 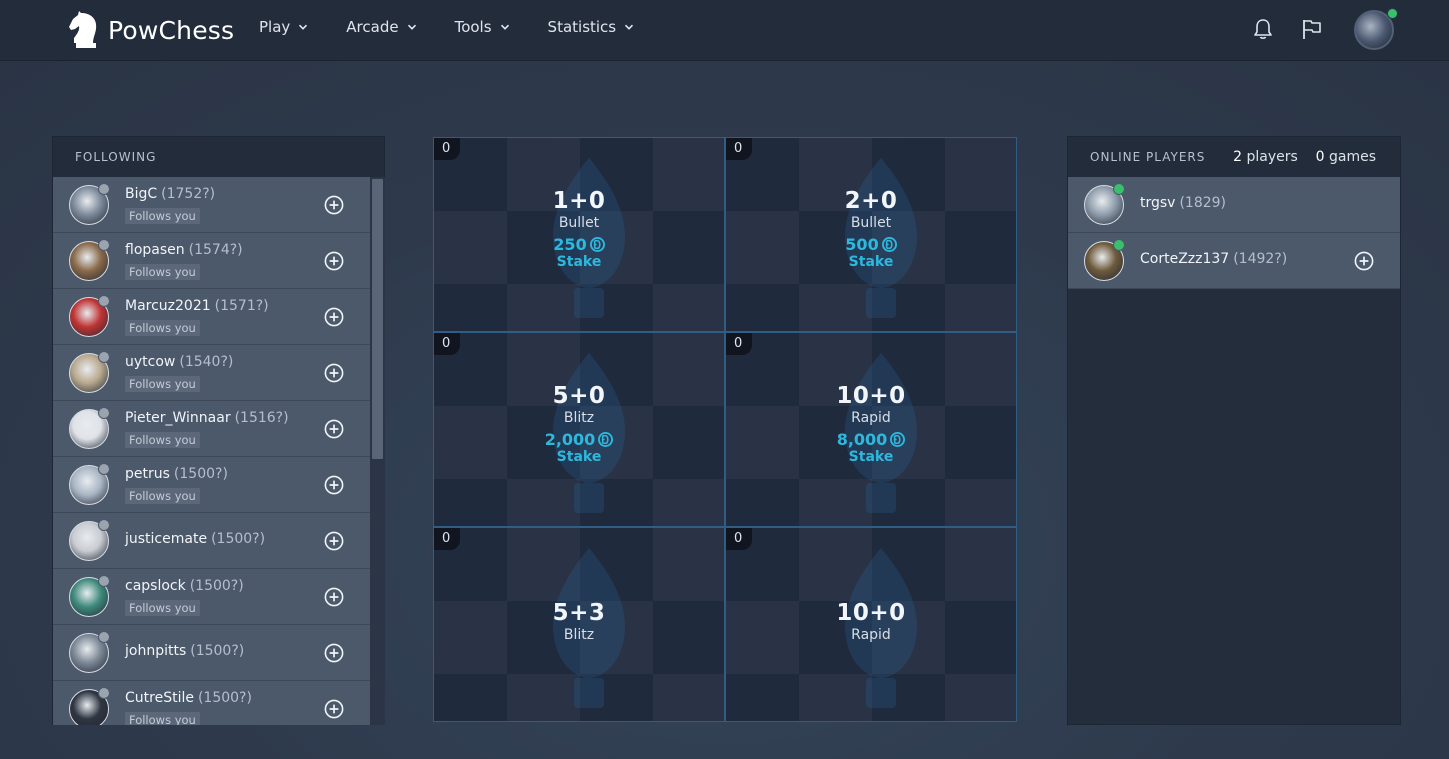 I want to click on player-name: johnpitts (1500?), so click(x=184, y=651).